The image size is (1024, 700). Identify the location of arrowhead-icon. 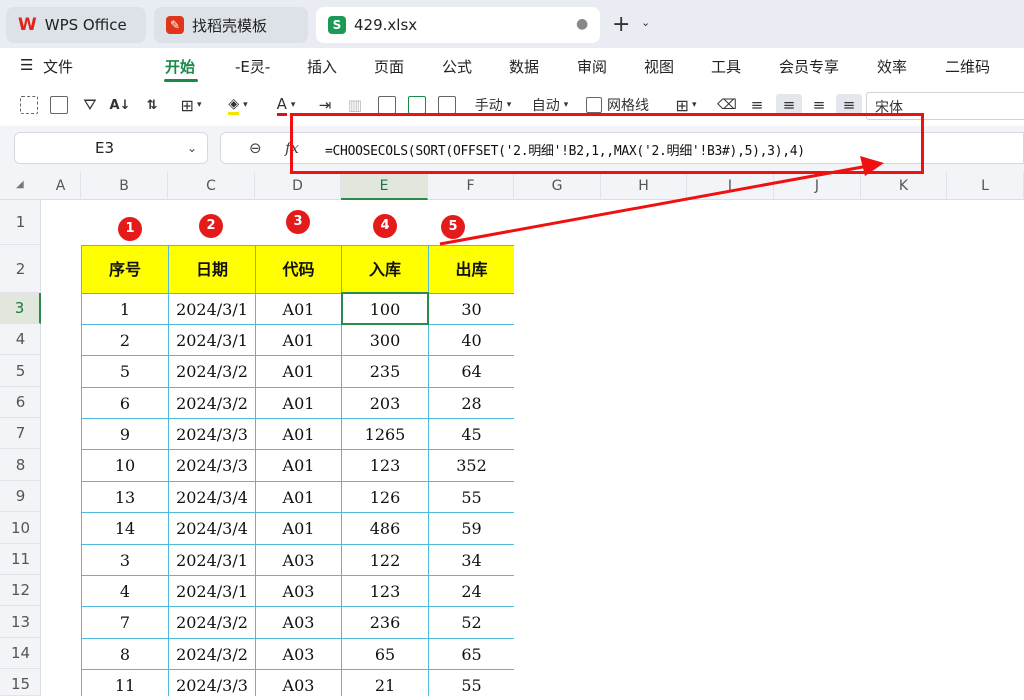
(872, 166).